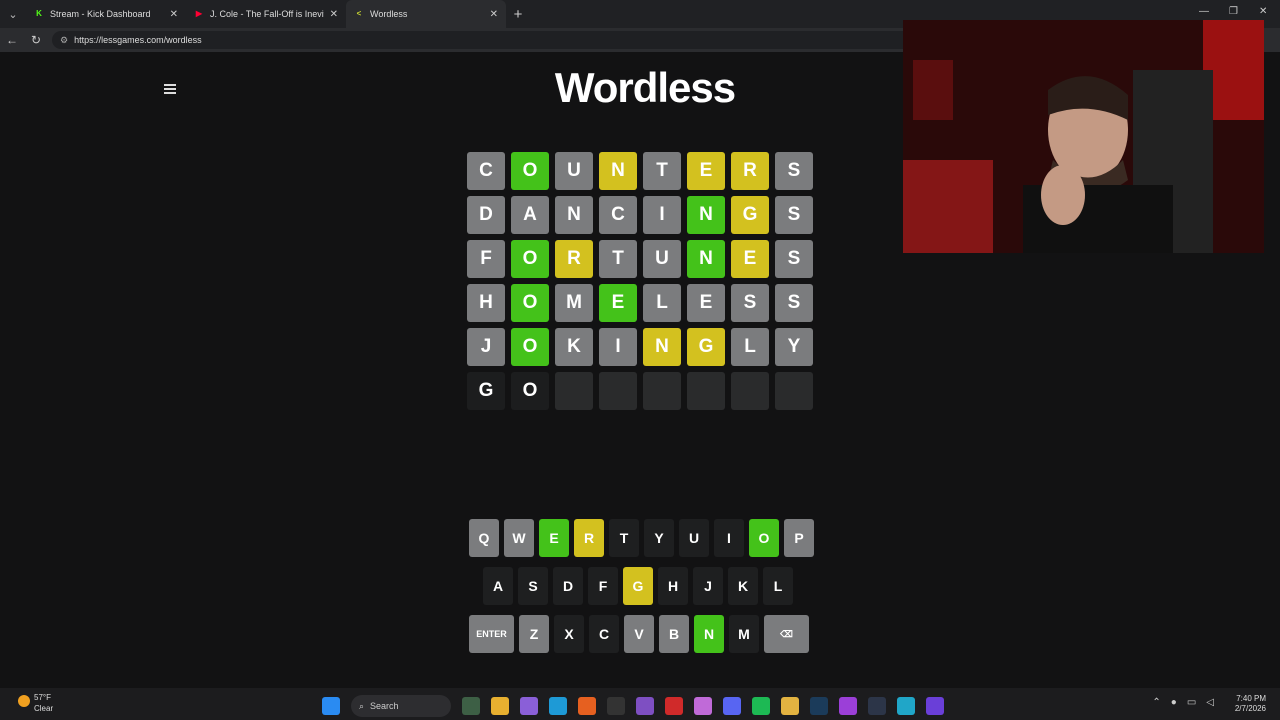  Describe the element at coordinates (39, 13) in the screenshot. I see `tab-favicon-icon: K` at that location.